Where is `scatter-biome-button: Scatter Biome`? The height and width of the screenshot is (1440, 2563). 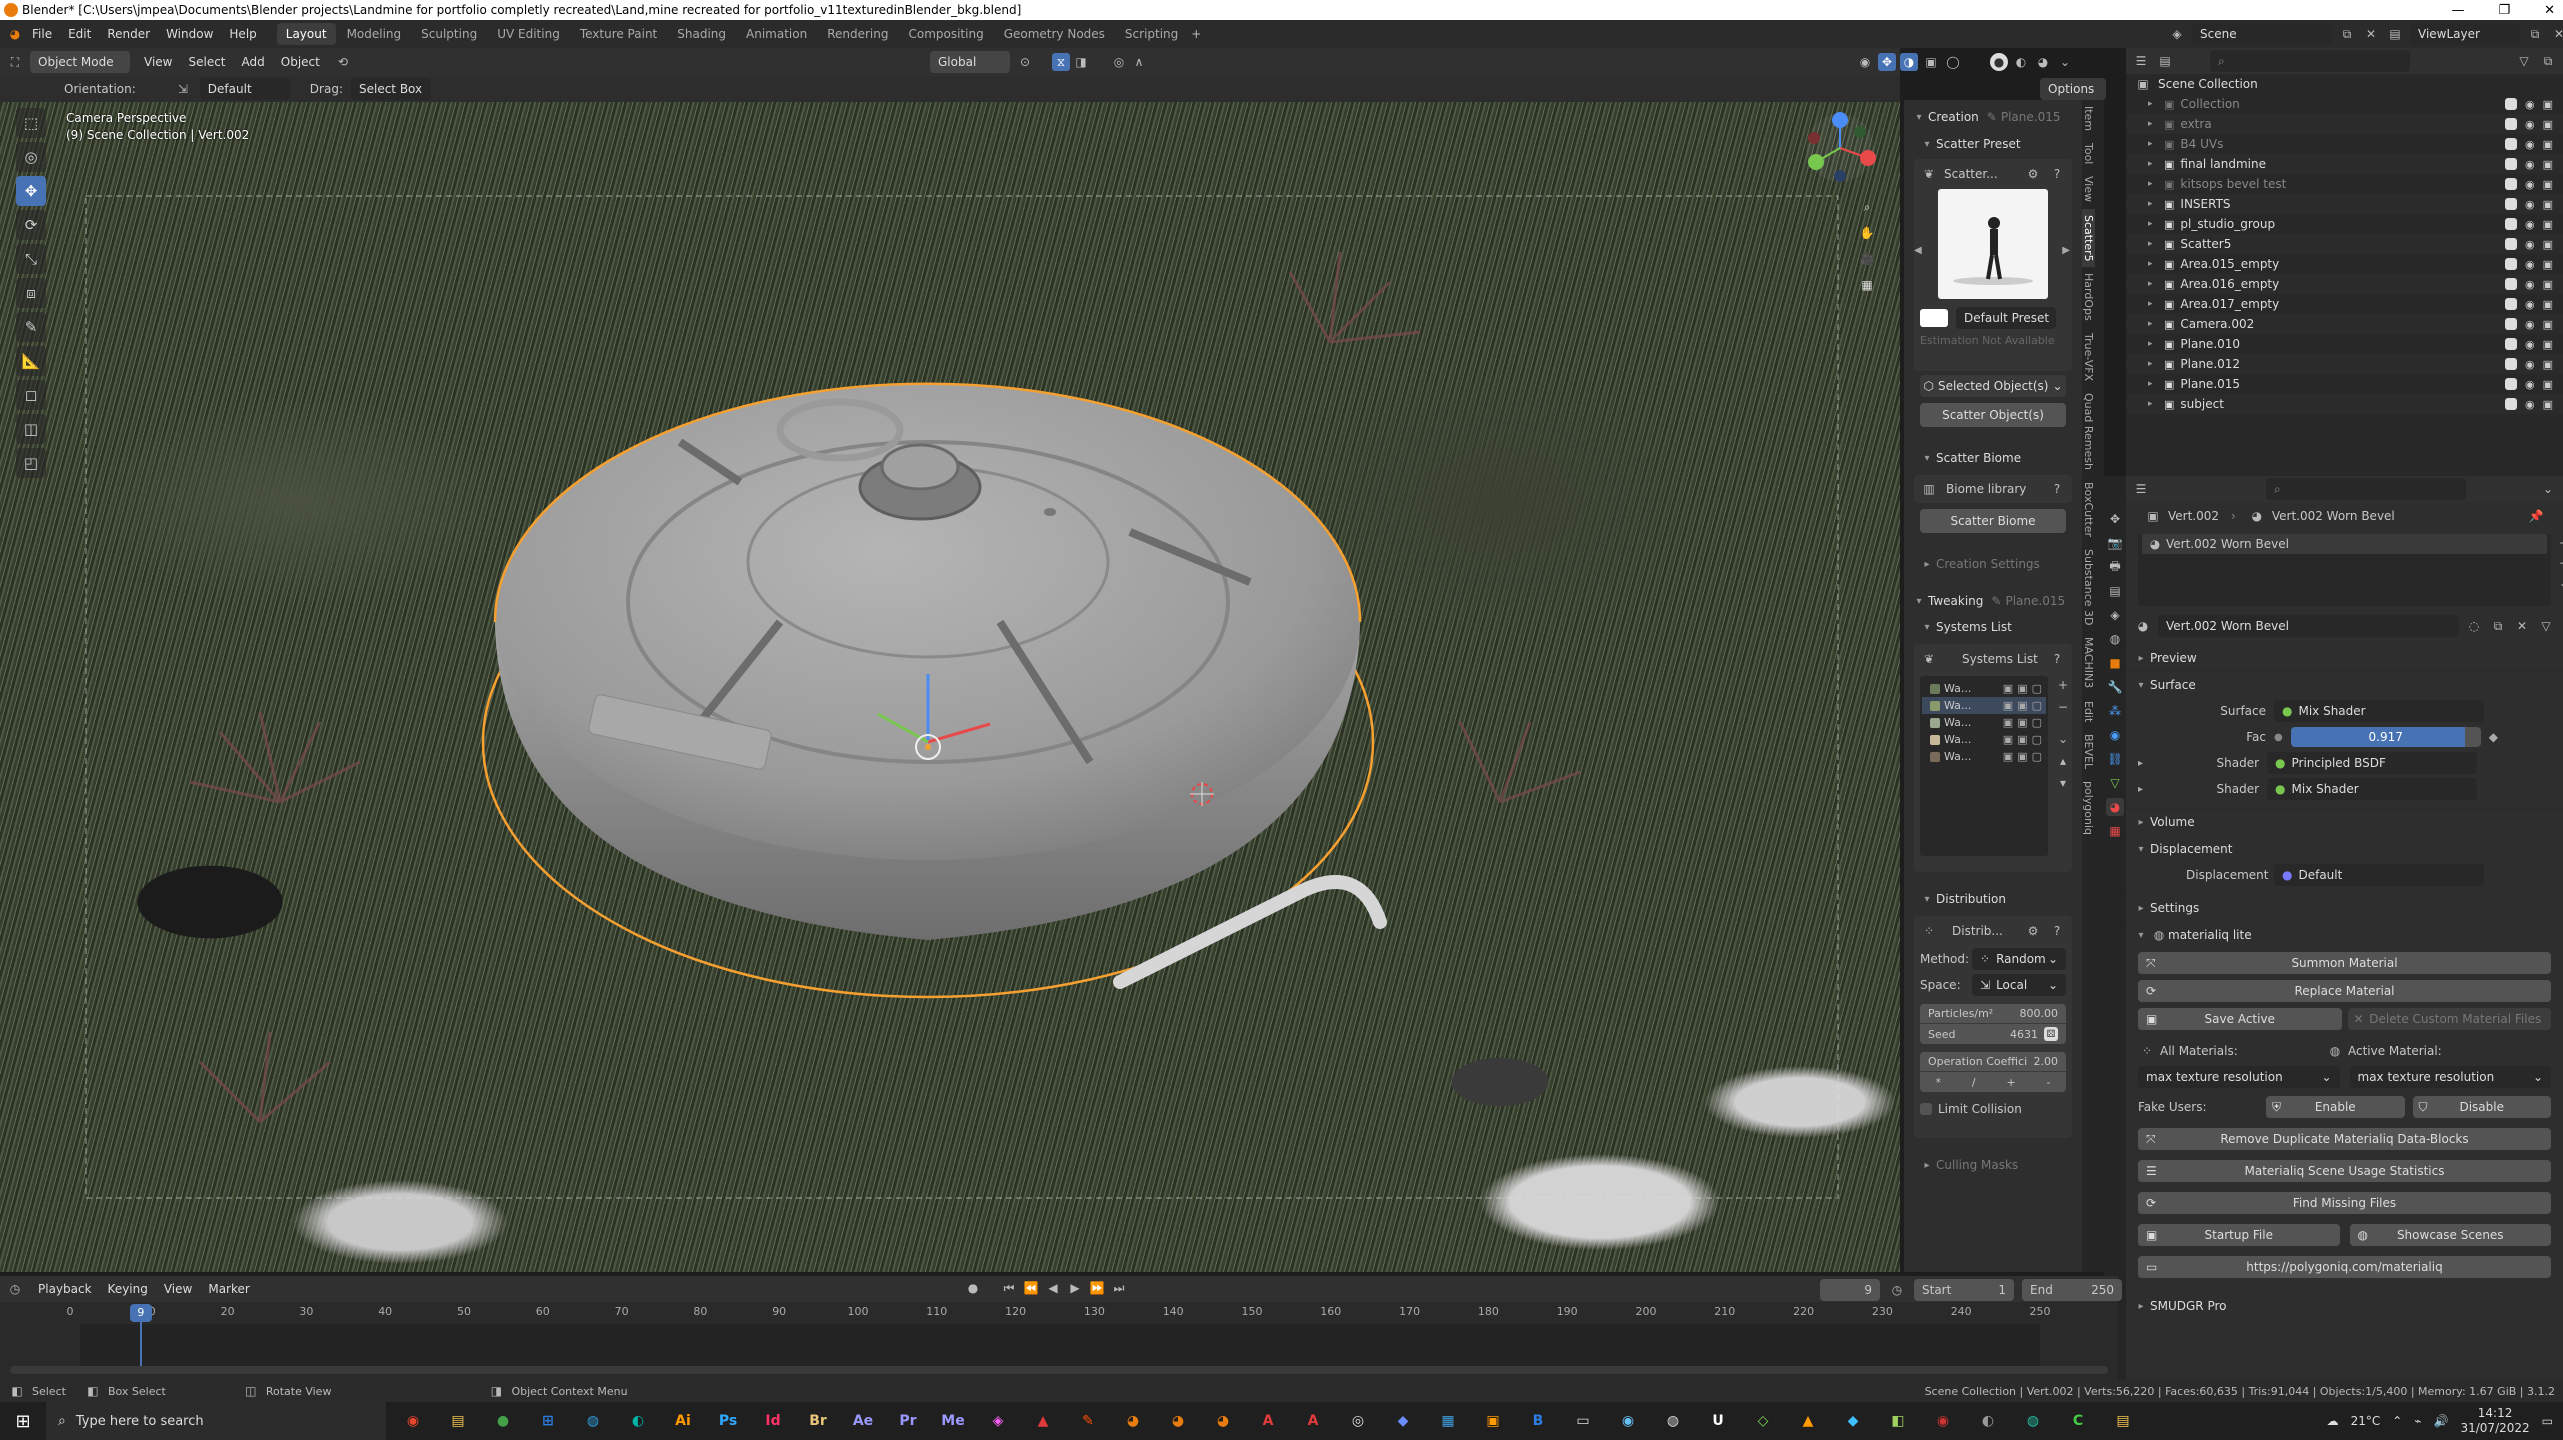
scatter-biome-button: Scatter Biome is located at coordinates (1993, 521).